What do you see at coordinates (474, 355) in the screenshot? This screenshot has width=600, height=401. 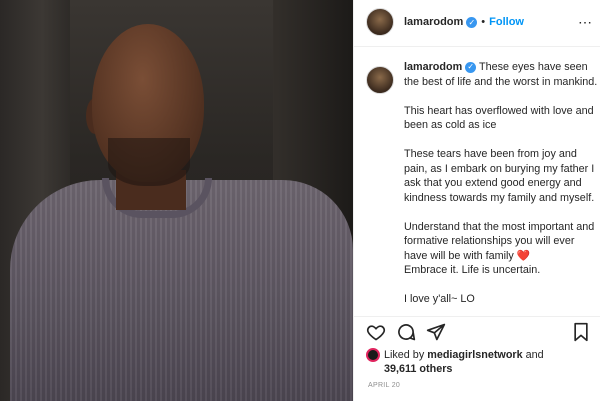 I see `liked-by-user: mediagirlsnetwork` at bounding box center [474, 355].